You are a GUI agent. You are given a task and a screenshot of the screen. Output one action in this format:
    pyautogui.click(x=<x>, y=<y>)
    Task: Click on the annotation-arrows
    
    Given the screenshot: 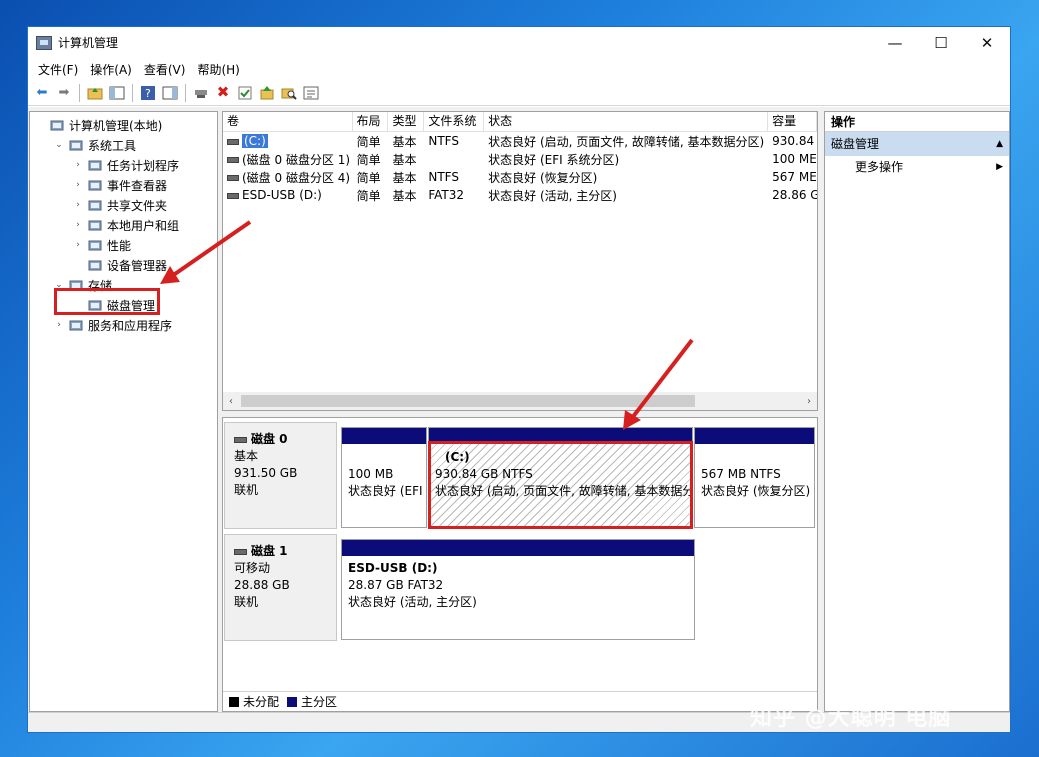 What is the action you would take?
    pyautogui.click(x=427, y=325)
    